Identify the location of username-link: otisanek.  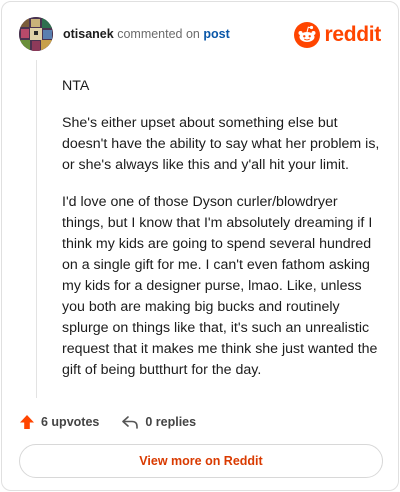
(88, 34).